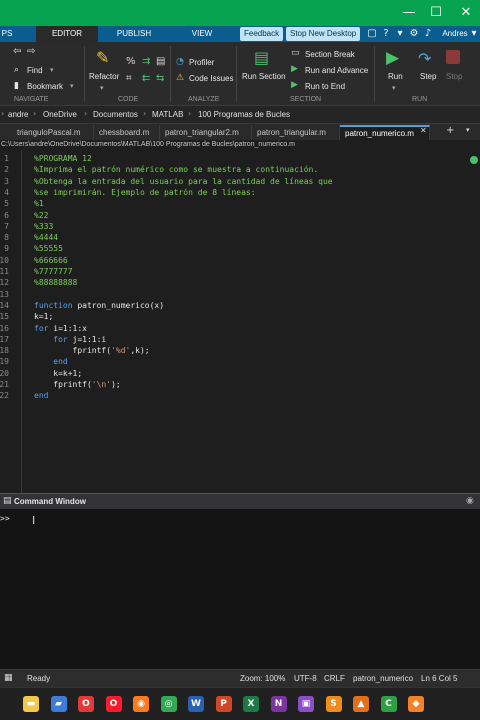 This screenshot has width=480, height=720. Describe the element at coordinates (395, 76) in the screenshot. I see `run-button: Run` at that location.